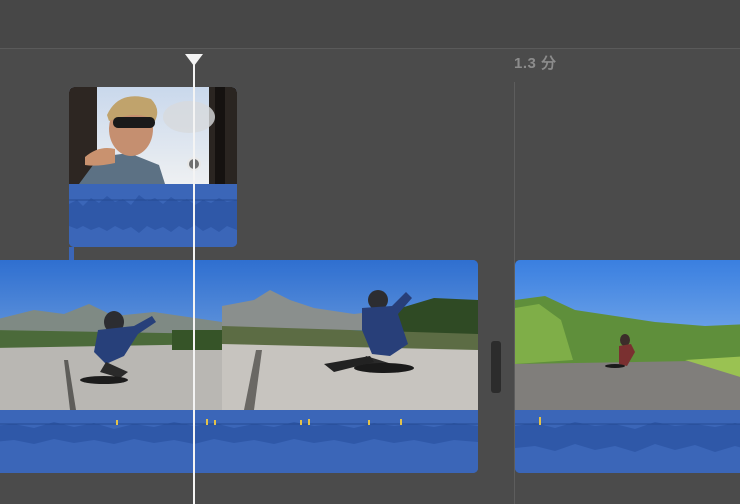 The image size is (740, 504). Describe the element at coordinates (496, 367) in the screenshot. I see `trim-handle-icon` at that location.